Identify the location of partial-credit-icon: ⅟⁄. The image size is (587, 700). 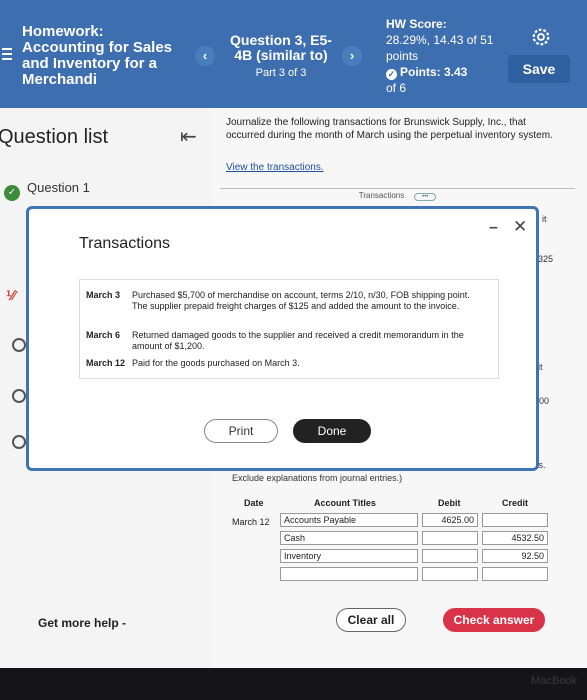
(11, 296).